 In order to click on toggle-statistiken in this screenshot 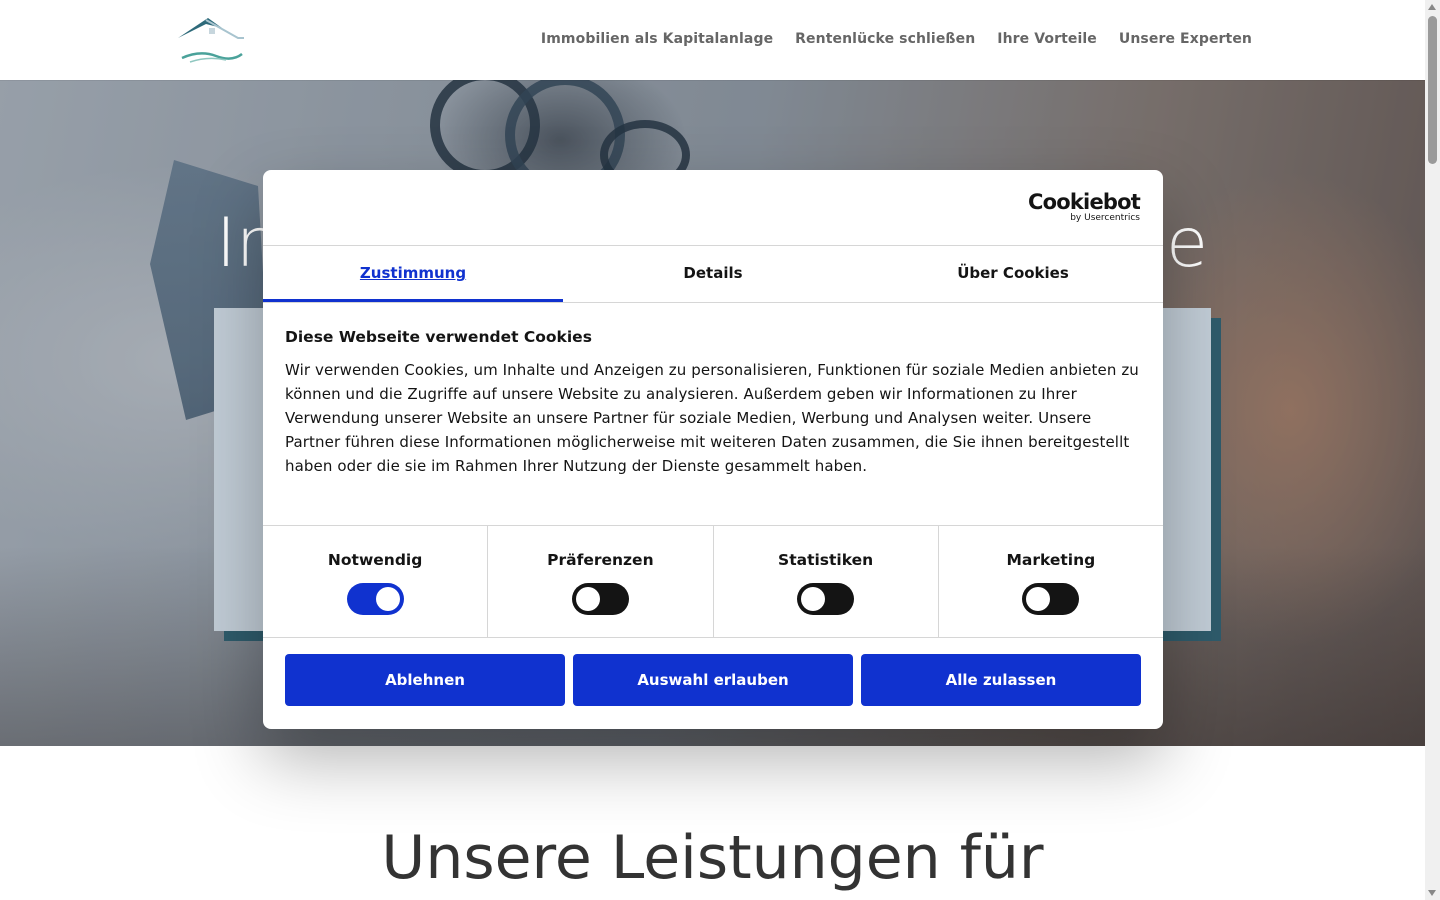, I will do `click(826, 599)`.